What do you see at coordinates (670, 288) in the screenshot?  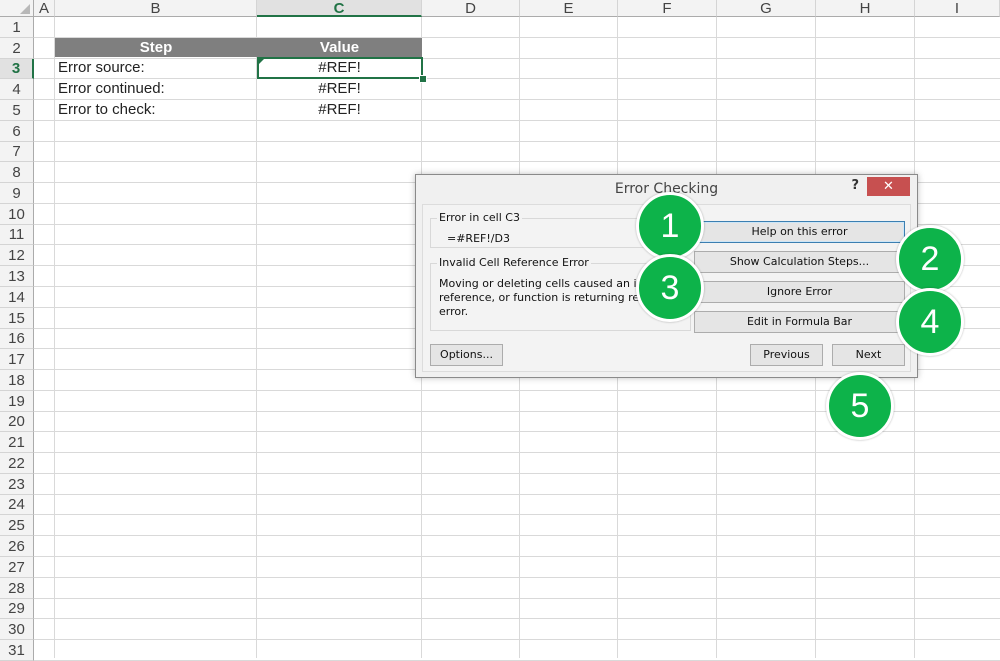 I see `callout-badge-3: 3` at bounding box center [670, 288].